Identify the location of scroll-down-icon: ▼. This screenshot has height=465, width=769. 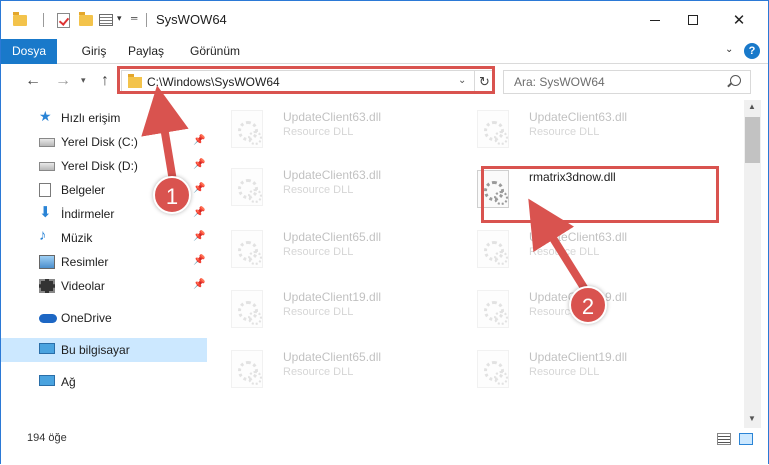
(752, 418).